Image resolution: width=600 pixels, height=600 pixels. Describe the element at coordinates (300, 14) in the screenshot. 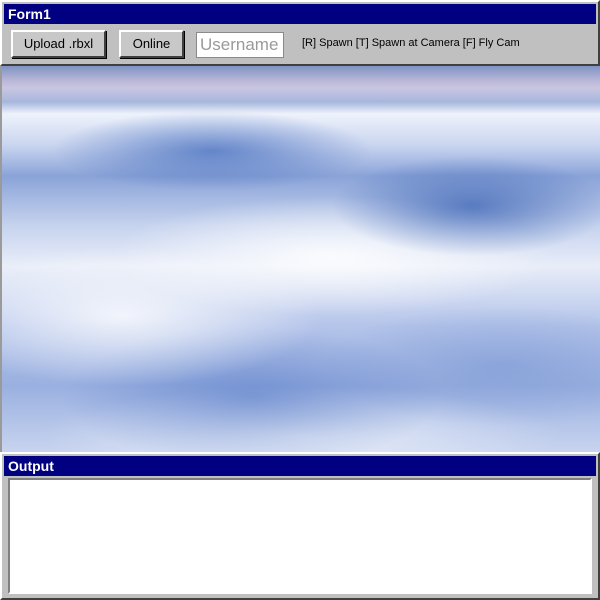

I see `form-title: Form1` at that location.